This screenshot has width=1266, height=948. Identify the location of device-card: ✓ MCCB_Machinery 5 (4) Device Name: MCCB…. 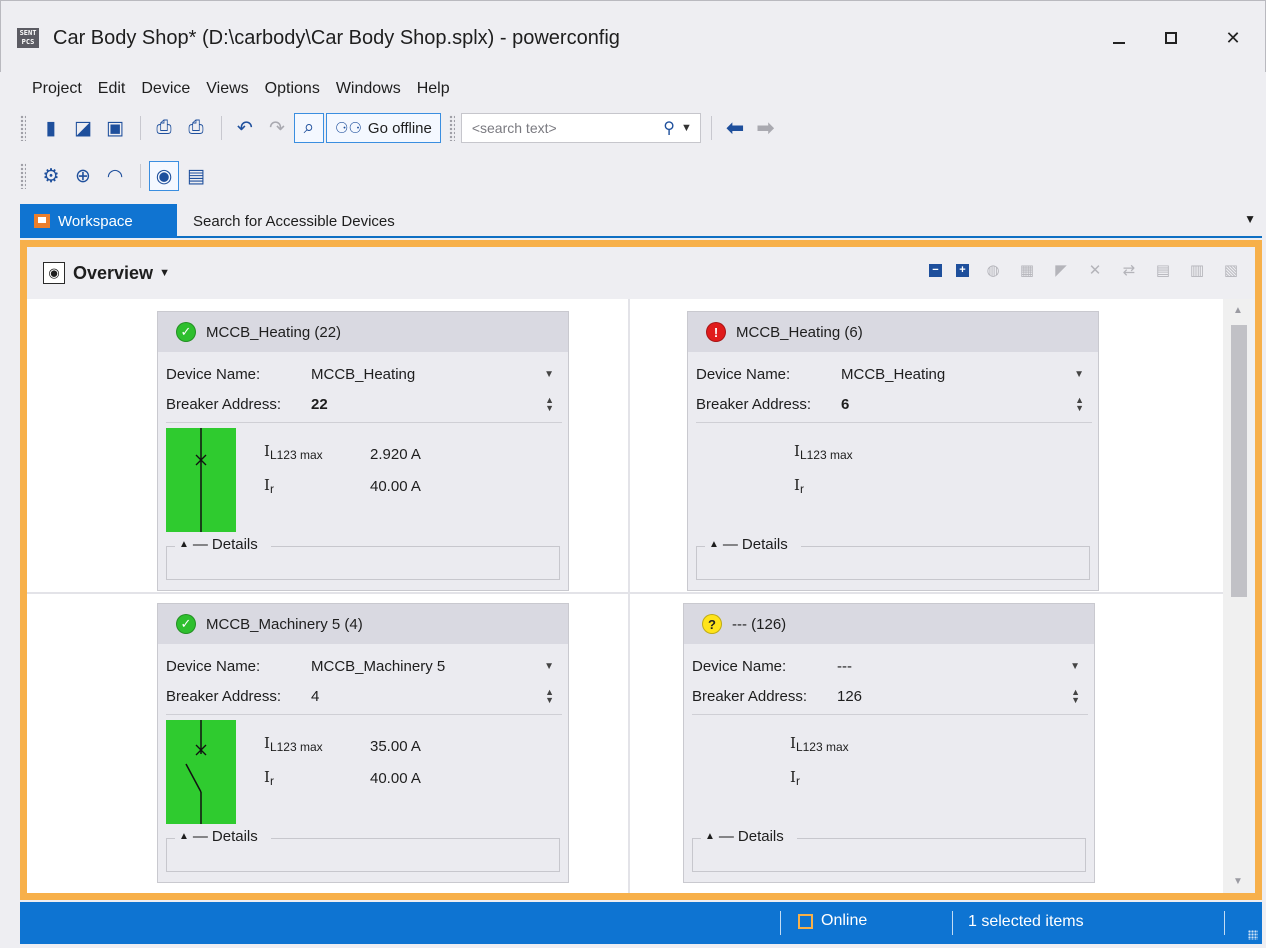
(363, 743).